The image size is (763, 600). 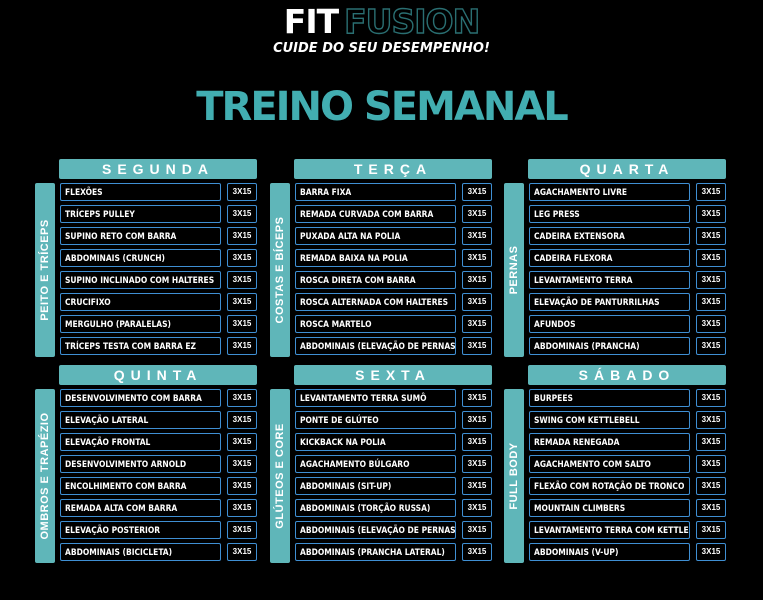 What do you see at coordinates (375, 258) in the screenshot?
I see `exercise-name: REMADA BAIXA NA POLIA` at bounding box center [375, 258].